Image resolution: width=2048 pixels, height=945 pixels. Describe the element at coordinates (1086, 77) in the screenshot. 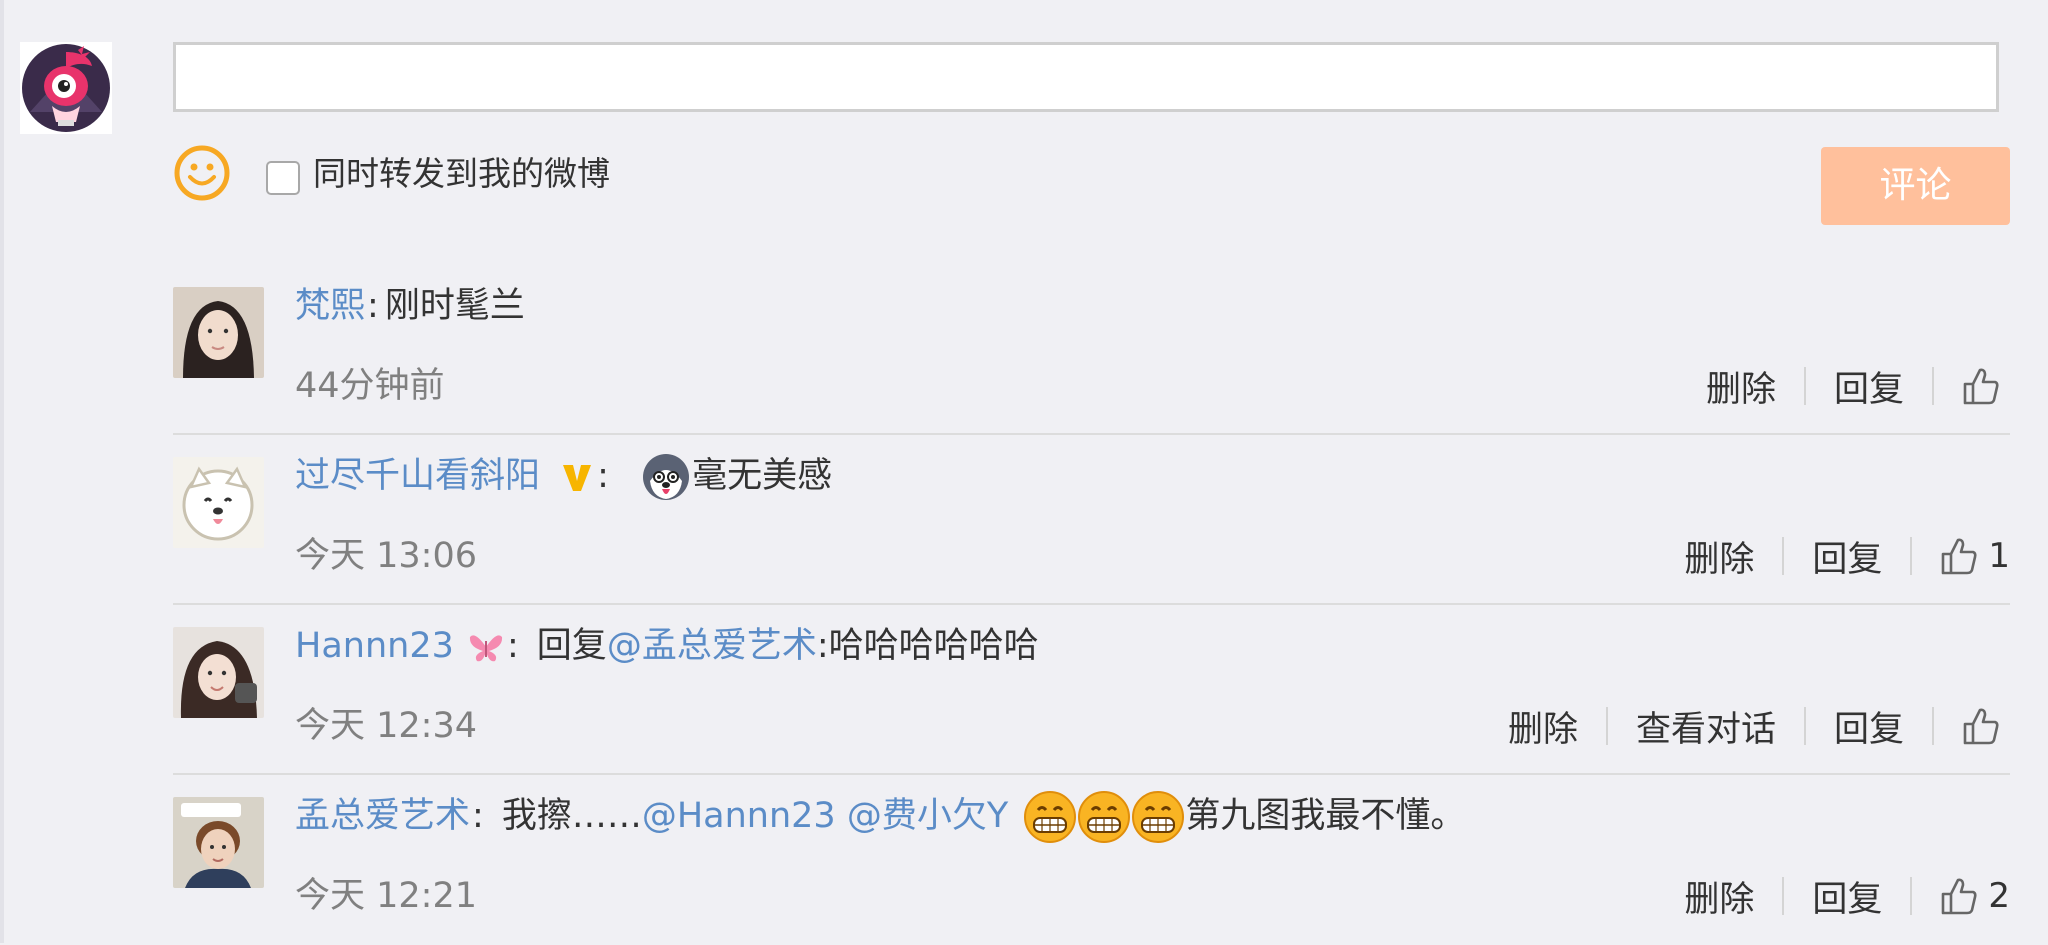

I see `comment-input` at that location.